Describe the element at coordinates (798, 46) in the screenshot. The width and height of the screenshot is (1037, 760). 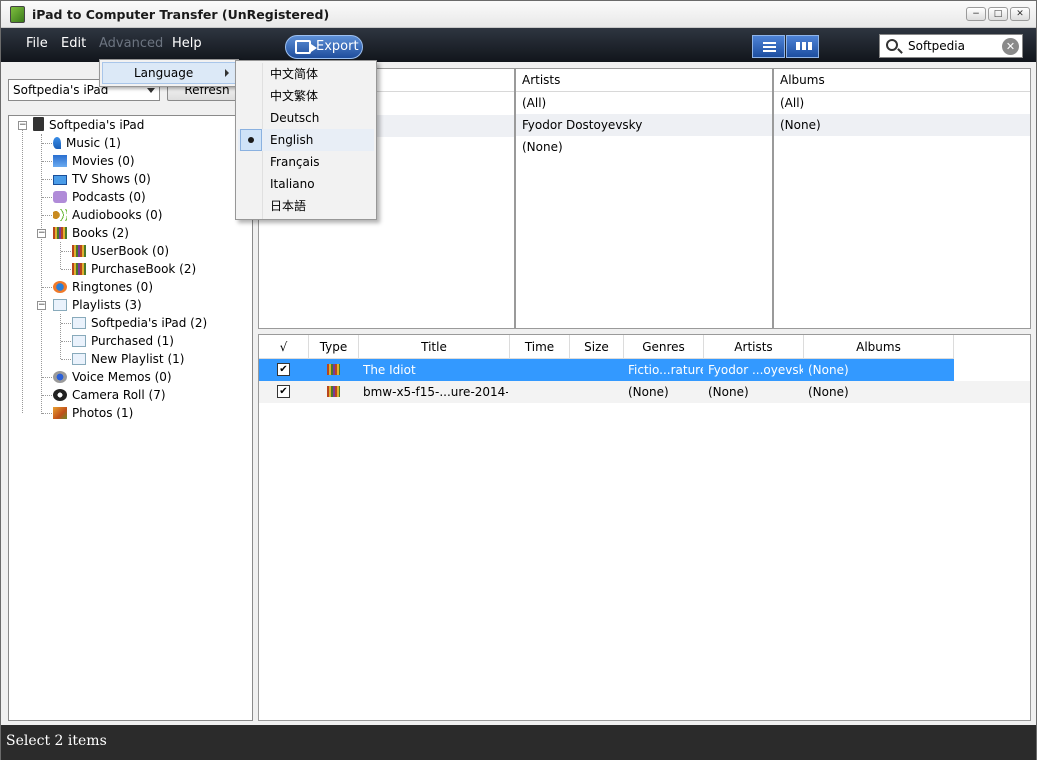
I see `grid-view-icon` at that location.